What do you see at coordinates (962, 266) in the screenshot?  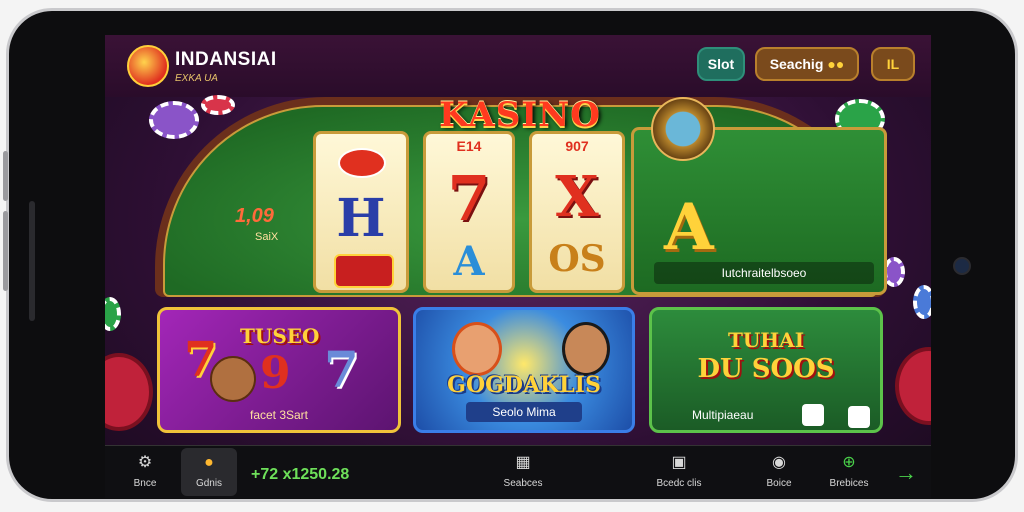 I see `camera-lens` at bounding box center [962, 266].